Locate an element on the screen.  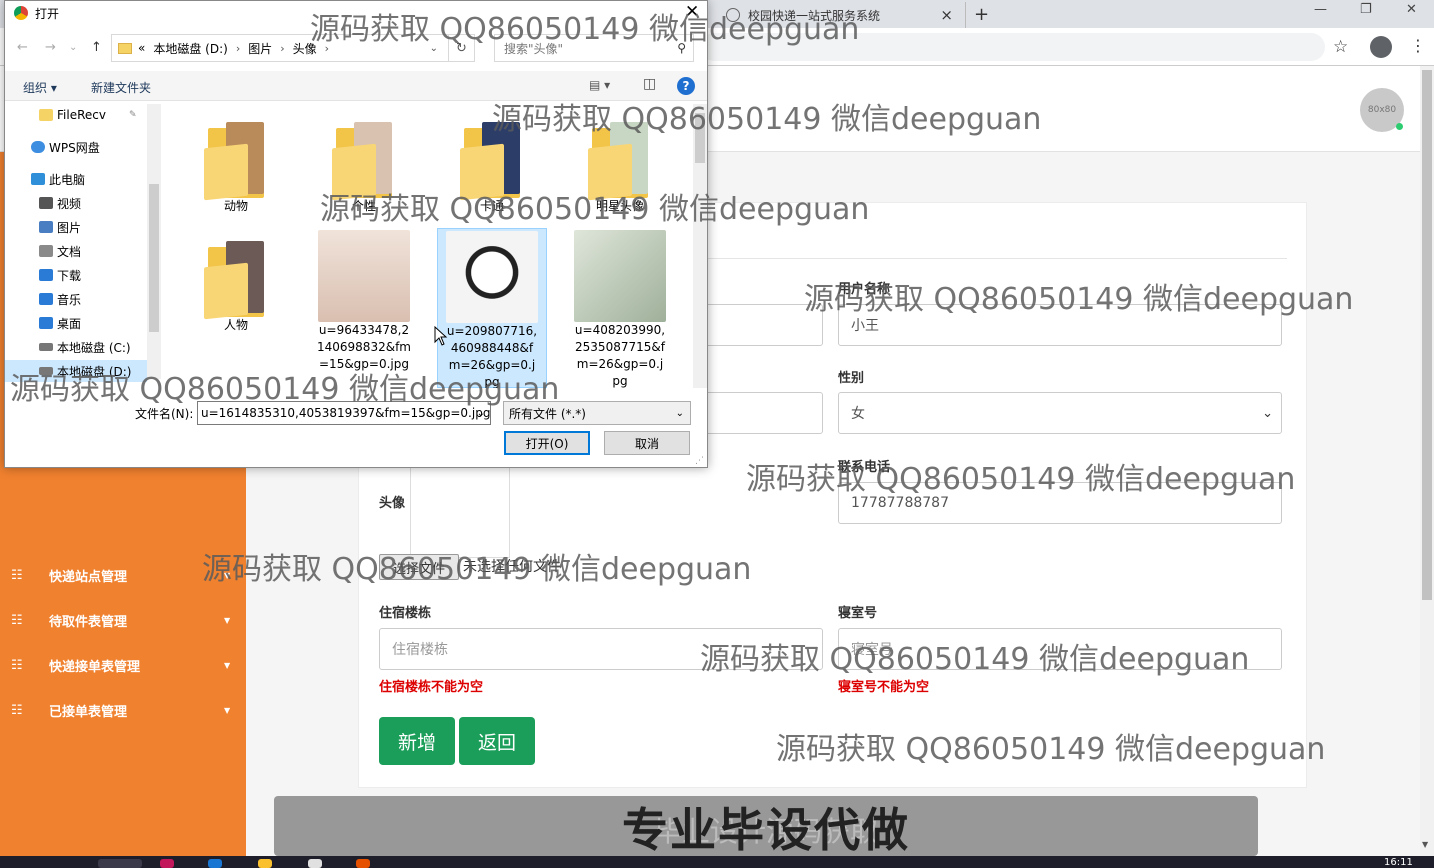
filename-input: u=1614835310,4053819397&fm=15&gp=0.jpg ⌄ is located at coordinates (344, 413).